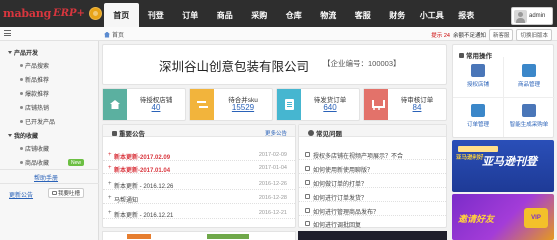 This screenshot has height=240, width=557. Describe the element at coordinates (276, 133) in the screenshot. I see `more-announcements-link: 更多公告` at that location.